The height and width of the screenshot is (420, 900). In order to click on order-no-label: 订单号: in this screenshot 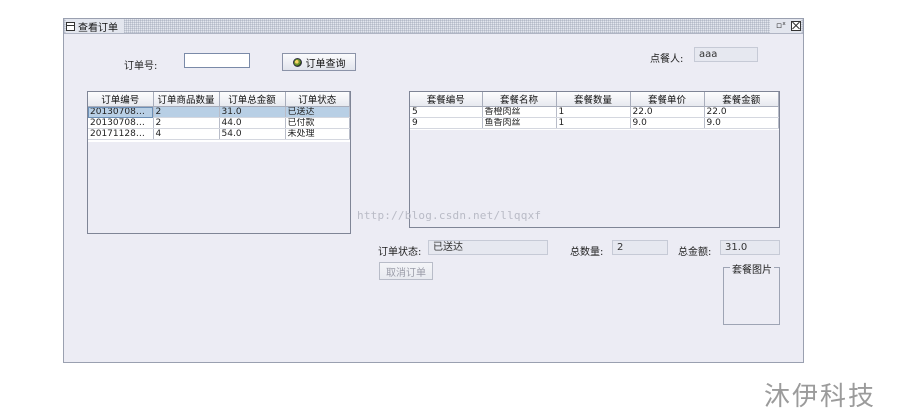, I will do `click(141, 66)`.